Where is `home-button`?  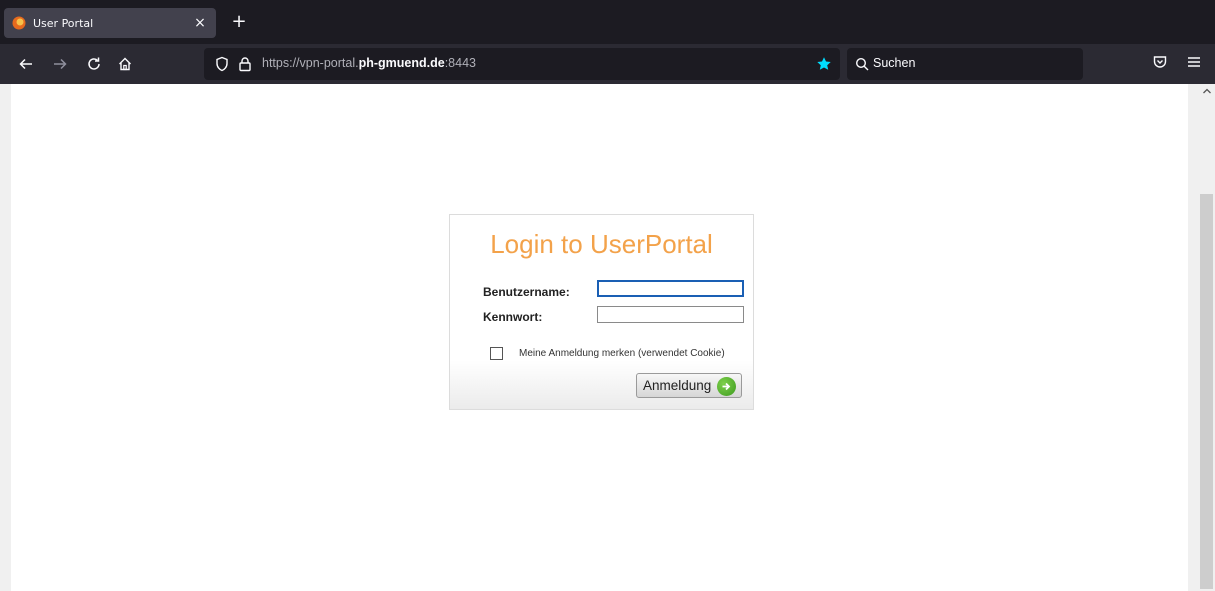 home-button is located at coordinates (125, 64).